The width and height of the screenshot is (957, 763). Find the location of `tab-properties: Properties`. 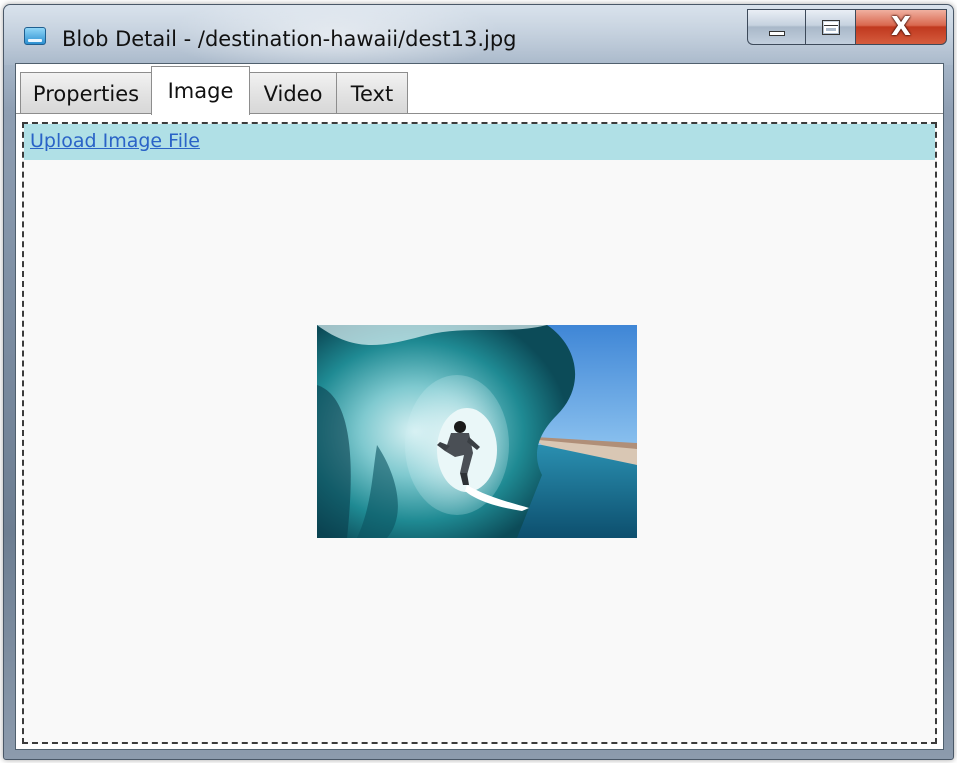

tab-properties: Properties is located at coordinates (86, 93).